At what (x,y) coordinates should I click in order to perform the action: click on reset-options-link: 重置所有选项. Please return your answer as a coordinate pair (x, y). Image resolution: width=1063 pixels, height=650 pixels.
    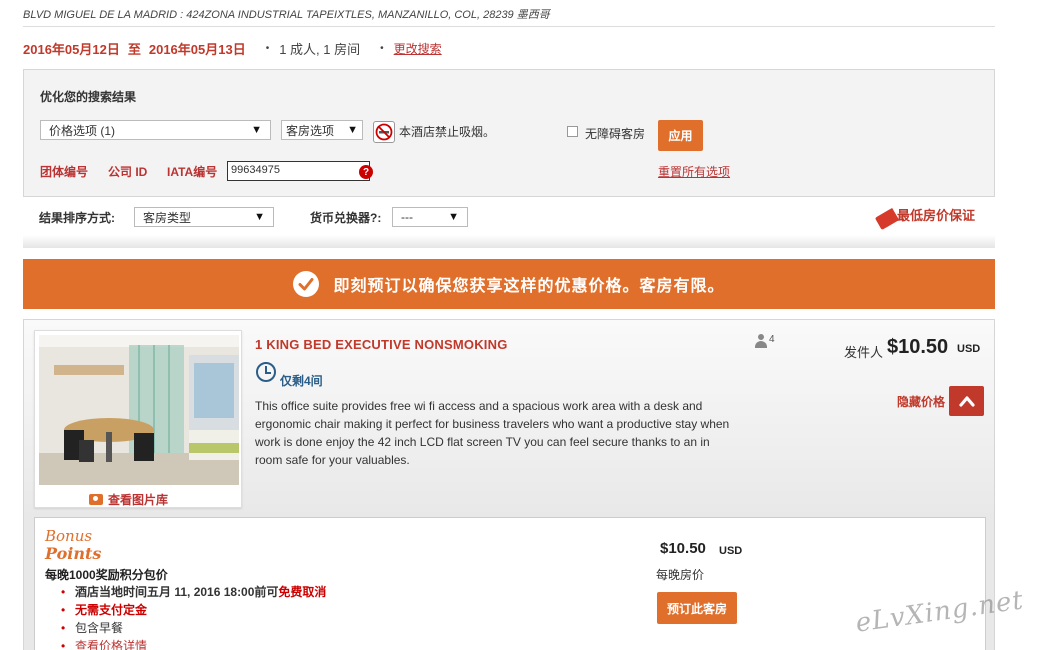
    Looking at the image, I should click on (694, 171).